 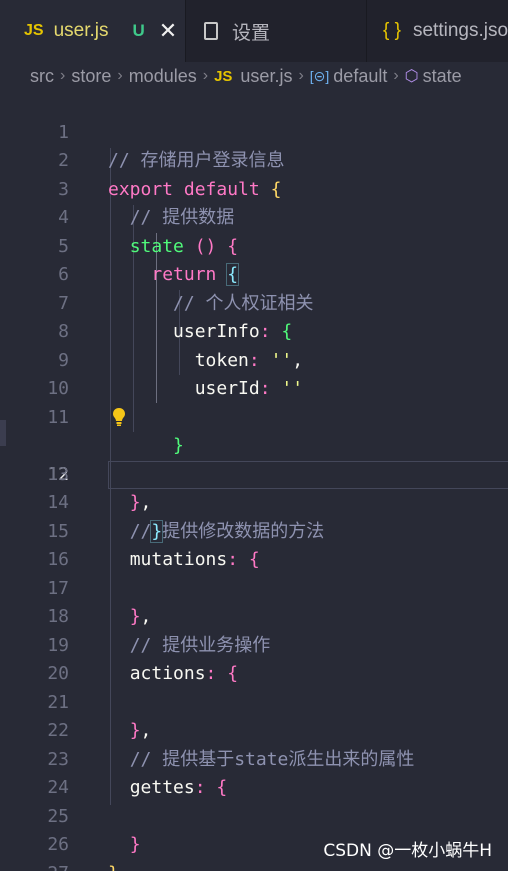 I want to click on code-line: 11 }, so click(x=254, y=416).